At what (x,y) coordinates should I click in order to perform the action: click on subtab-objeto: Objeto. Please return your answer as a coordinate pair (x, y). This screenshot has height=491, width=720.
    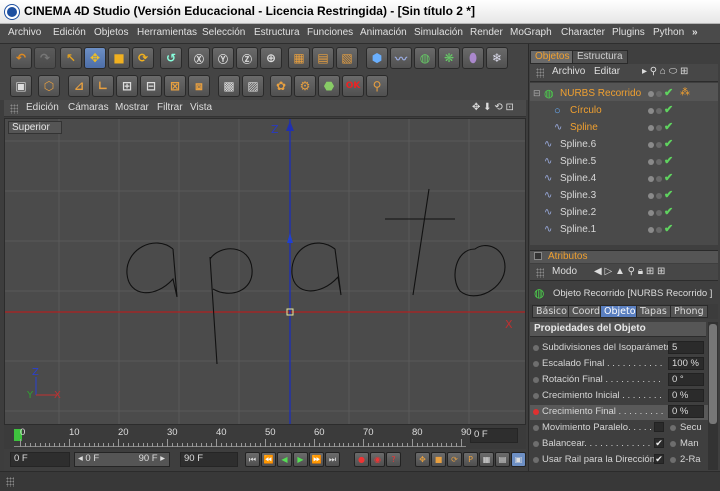
    Looking at the image, I should click on (620, 311).